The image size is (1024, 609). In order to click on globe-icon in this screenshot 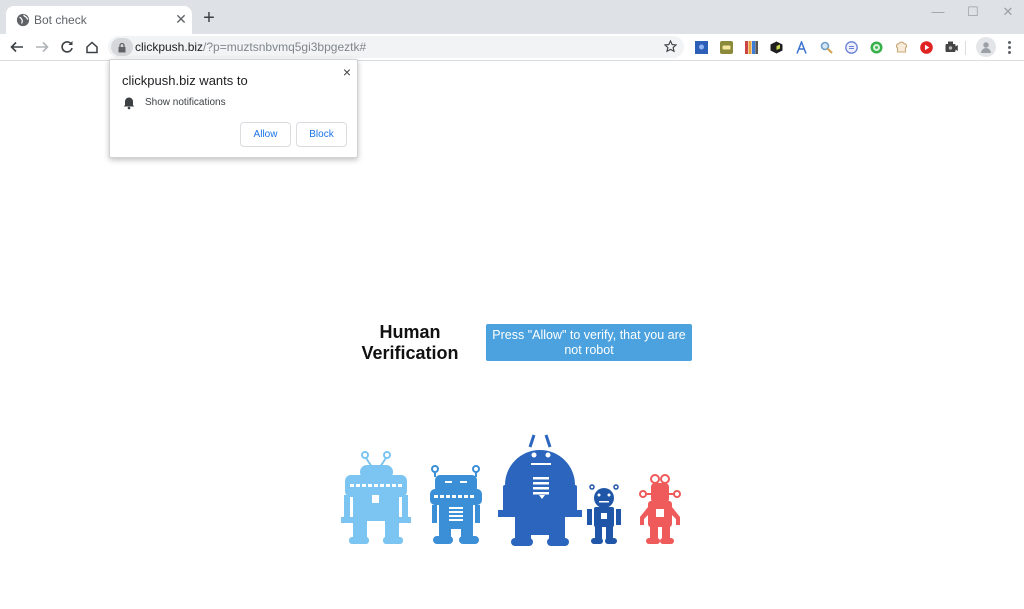, I will do `click(23, 20)`.